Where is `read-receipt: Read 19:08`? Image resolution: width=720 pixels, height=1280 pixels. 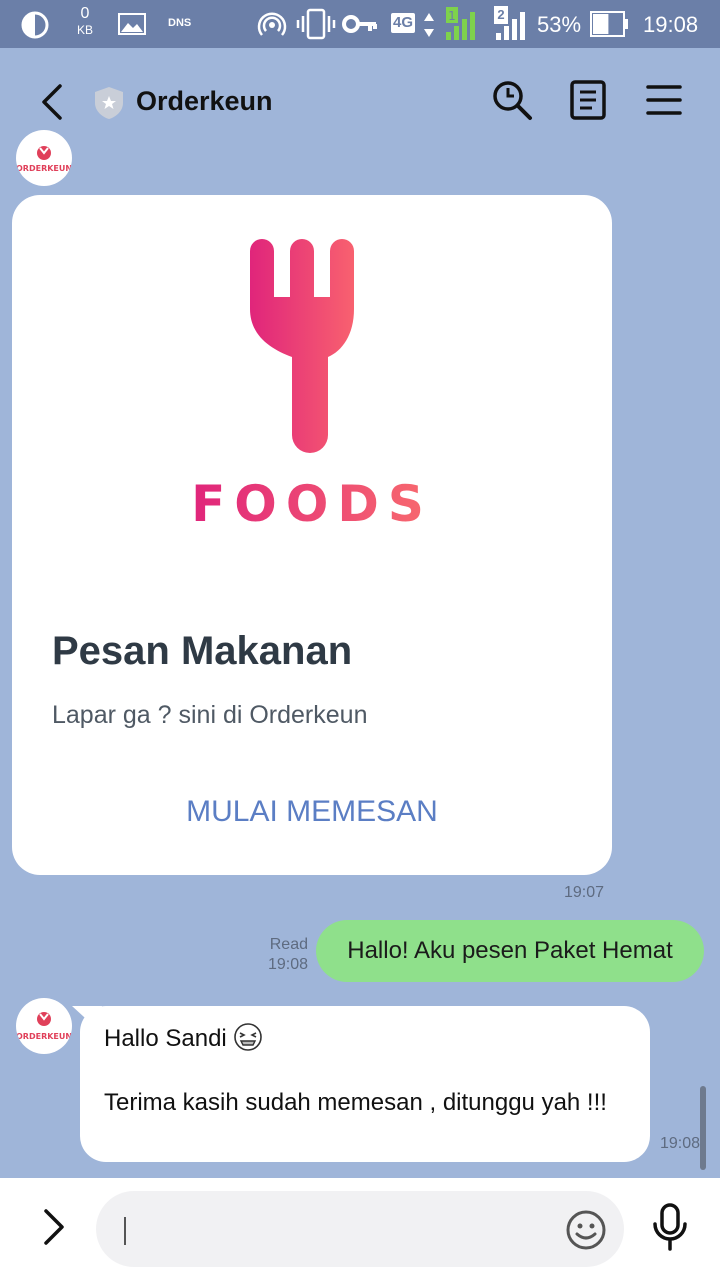
read-receipt: Read 19:08 is located at coordinates (285, 955).